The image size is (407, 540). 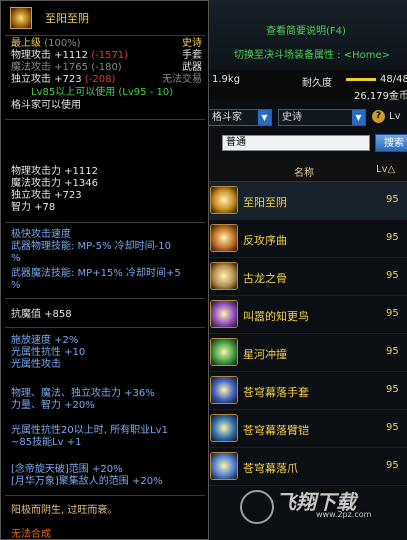 I want to click on class-filter-select: 格斗家 ▼, so click(x=240, y=117).